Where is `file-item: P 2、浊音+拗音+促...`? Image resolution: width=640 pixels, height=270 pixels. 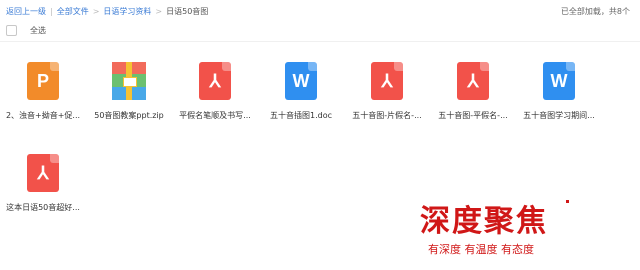 file-item: P 2、浊音+拗音+促... is located at coordinates (43, 91).